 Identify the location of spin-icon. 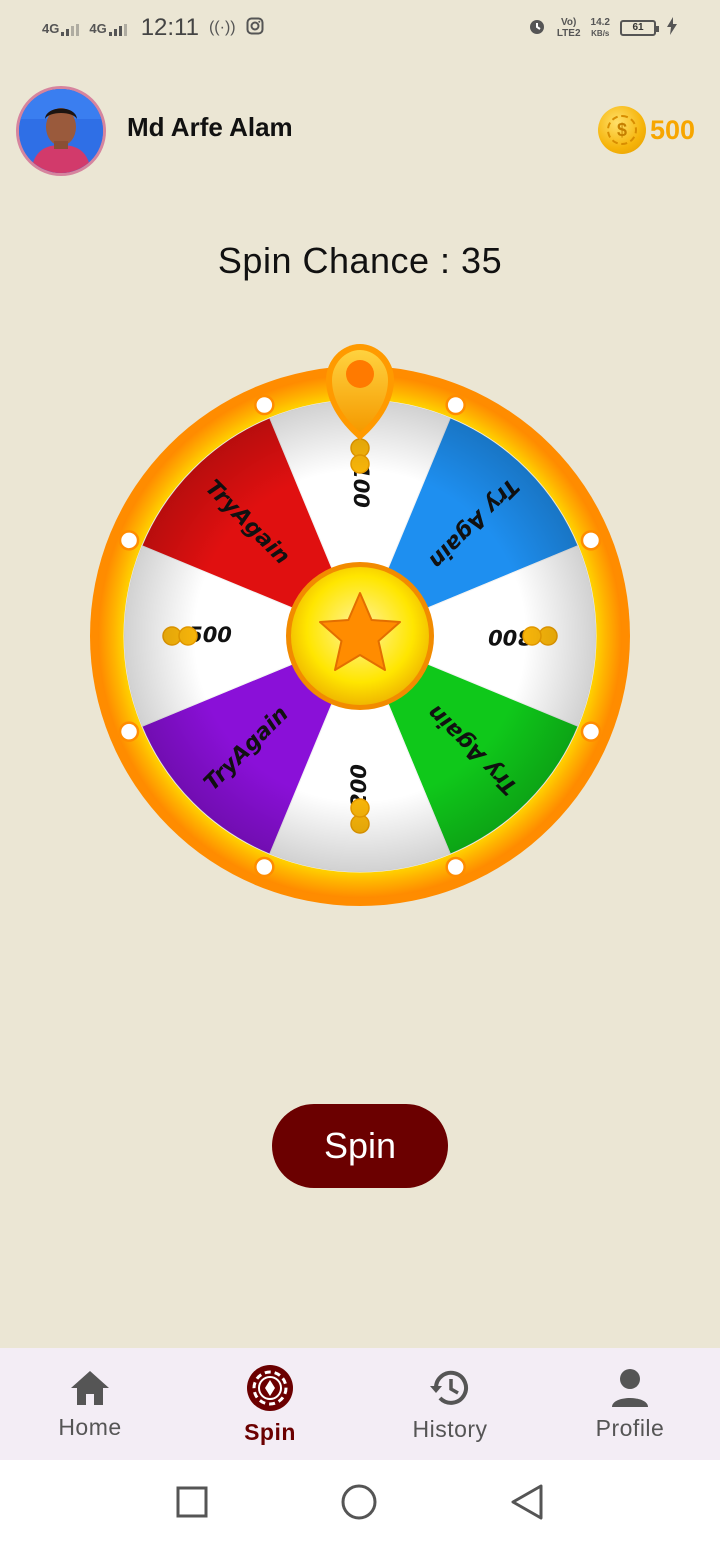
(270, 1387).